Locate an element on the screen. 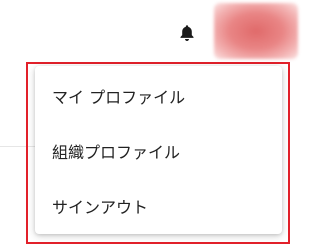 The height and width of the screenshot is (249, 320). menu-item-label: マイ プロファイル is located at coordinates (119, 97).